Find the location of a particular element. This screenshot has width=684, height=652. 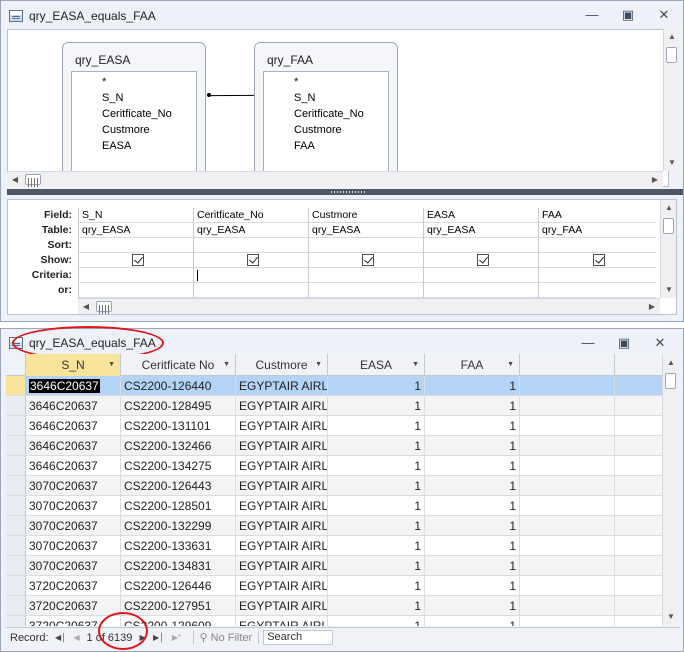

certificate-cell: CS2200-131101 is located at coordinates (178, 426).